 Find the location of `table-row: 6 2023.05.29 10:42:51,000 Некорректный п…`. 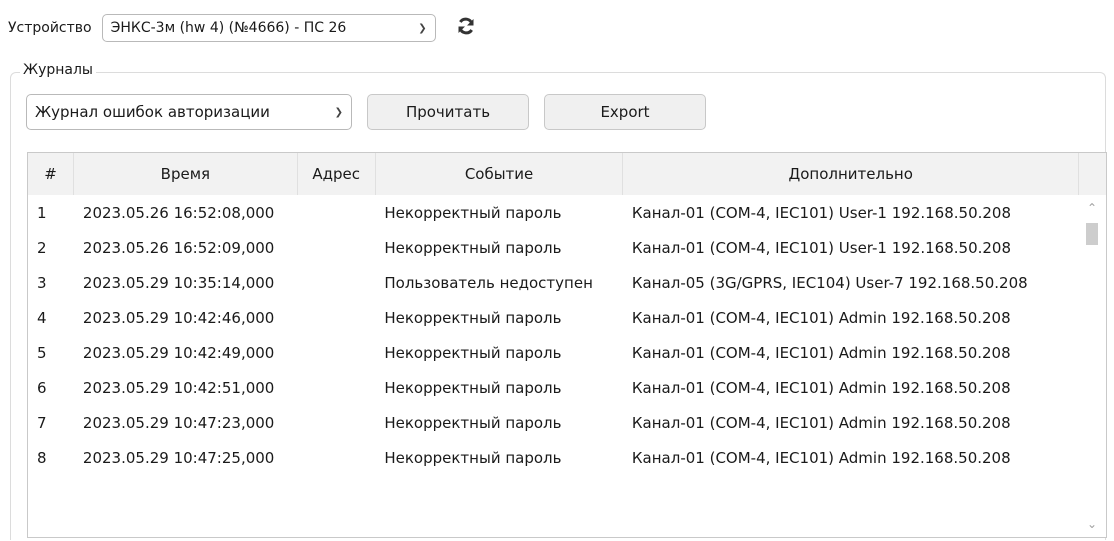

table-row: 6 2023.05.29 10:42:51,000 Некорректный п… is located at coordinates (553, 387).